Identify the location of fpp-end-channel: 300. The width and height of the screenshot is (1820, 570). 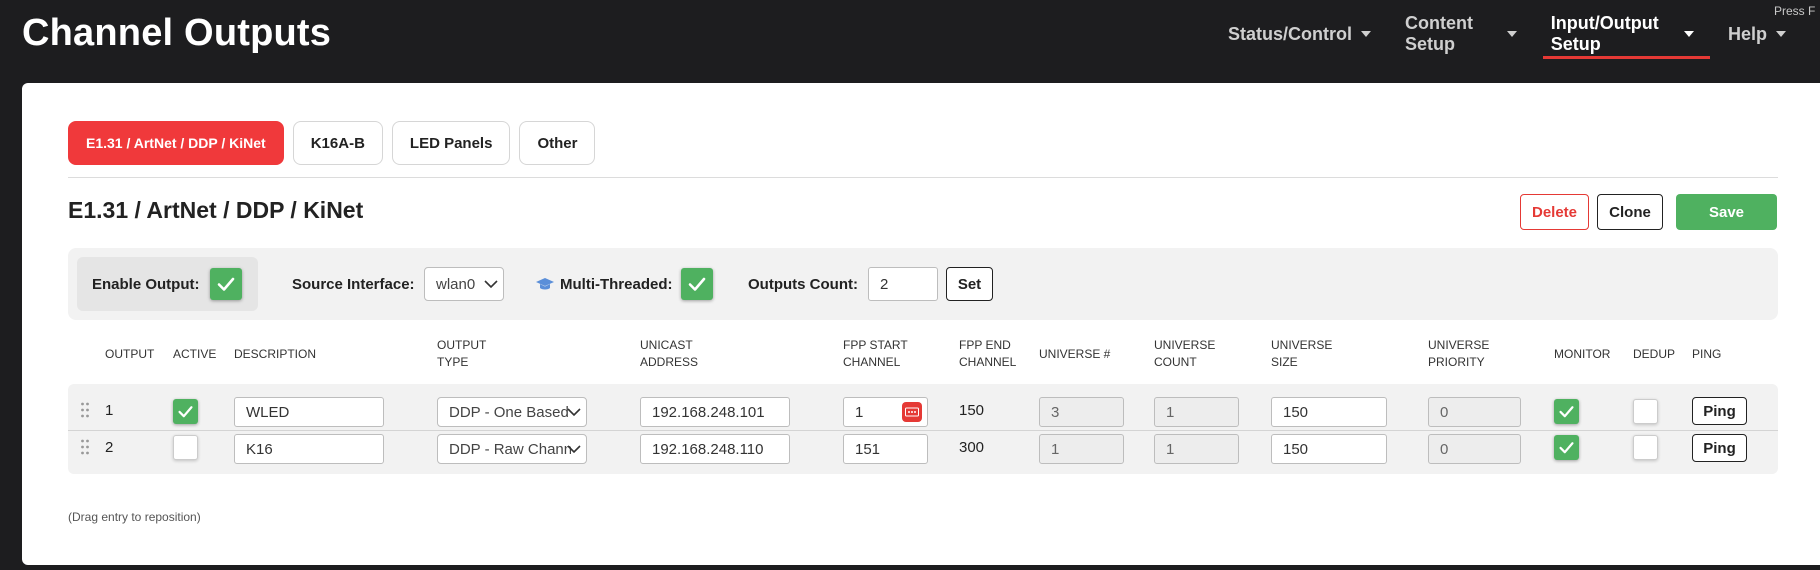
(972, 447).